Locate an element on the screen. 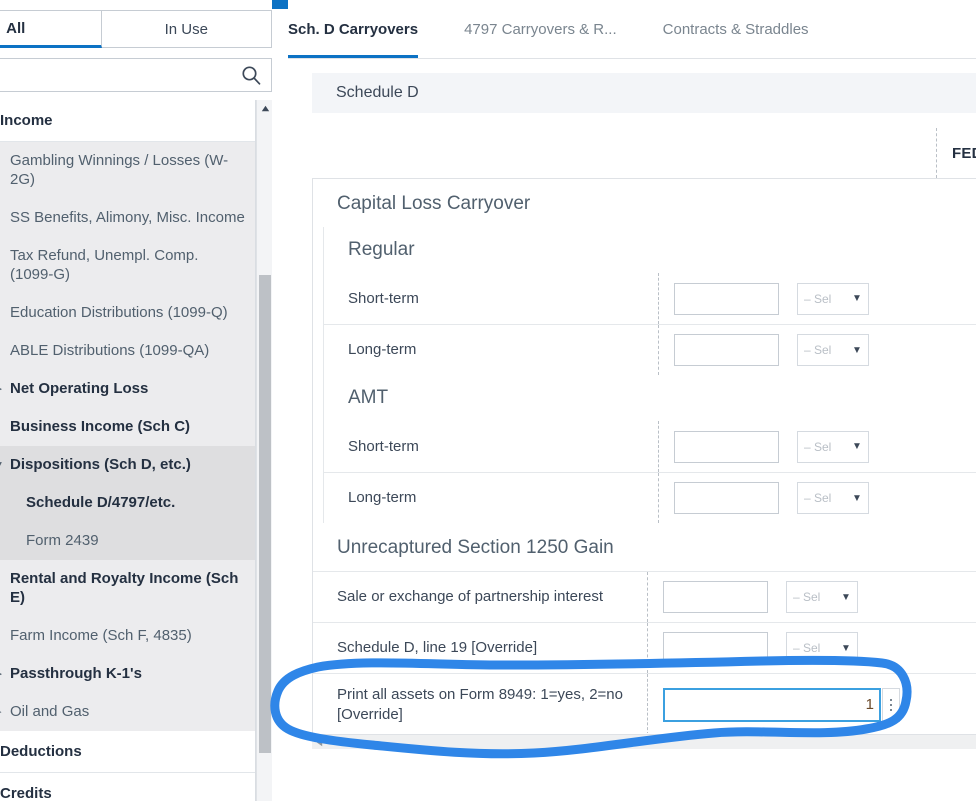  sidebar-item-credits: Credits is located at coordinates (127, 787).